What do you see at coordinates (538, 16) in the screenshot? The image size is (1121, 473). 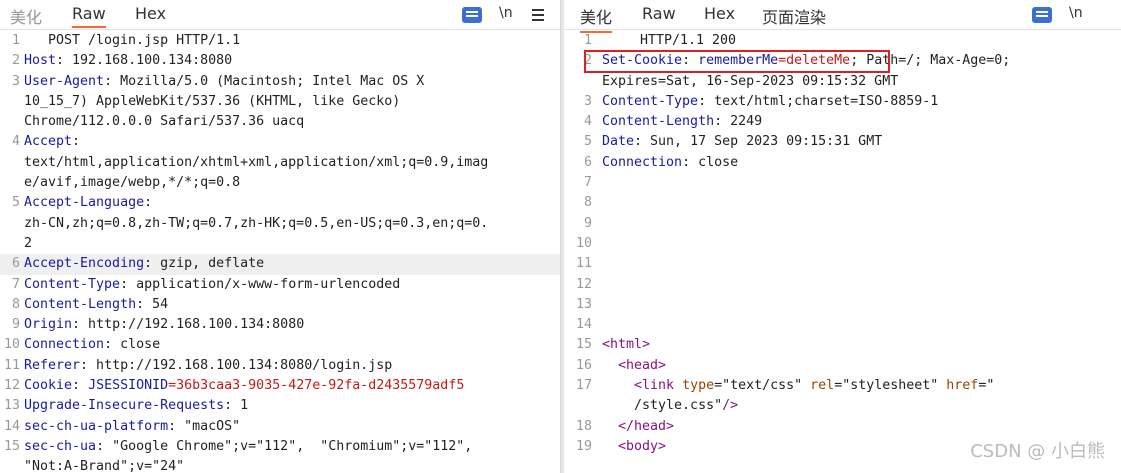 I see `menu-icon` at bounding box center [538, 16].